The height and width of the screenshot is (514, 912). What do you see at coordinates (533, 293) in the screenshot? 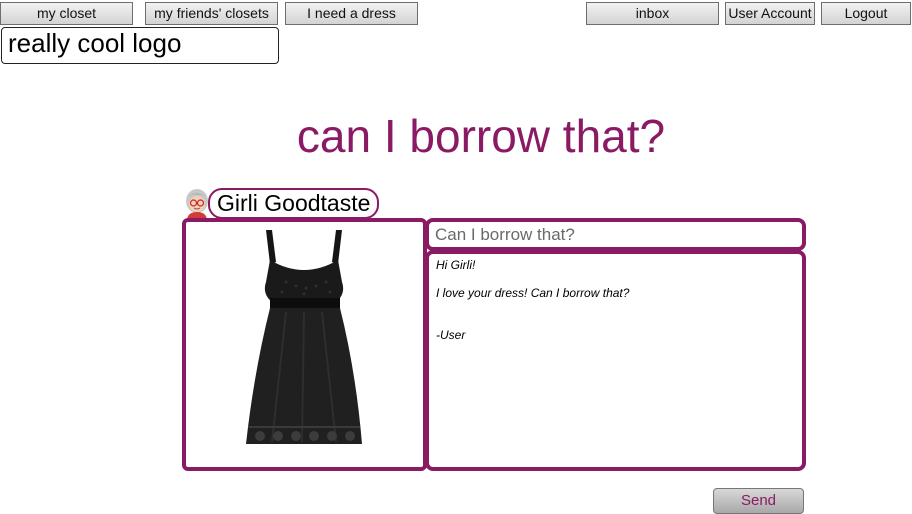
I see `message-line: I love your dress! Can I borrow that?` at bounding box center [533, 293].